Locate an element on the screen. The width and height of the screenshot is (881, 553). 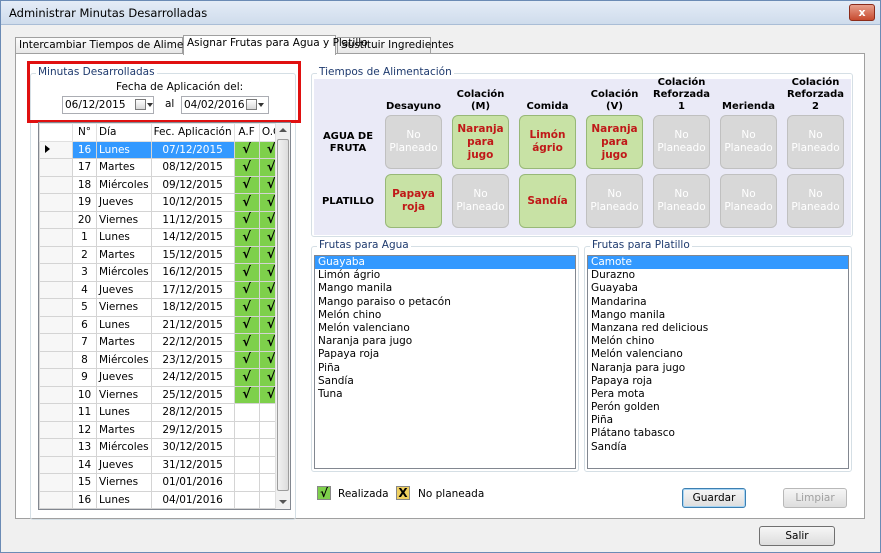
list-item: Manzana red delicious is located at coordinates (718, 328).